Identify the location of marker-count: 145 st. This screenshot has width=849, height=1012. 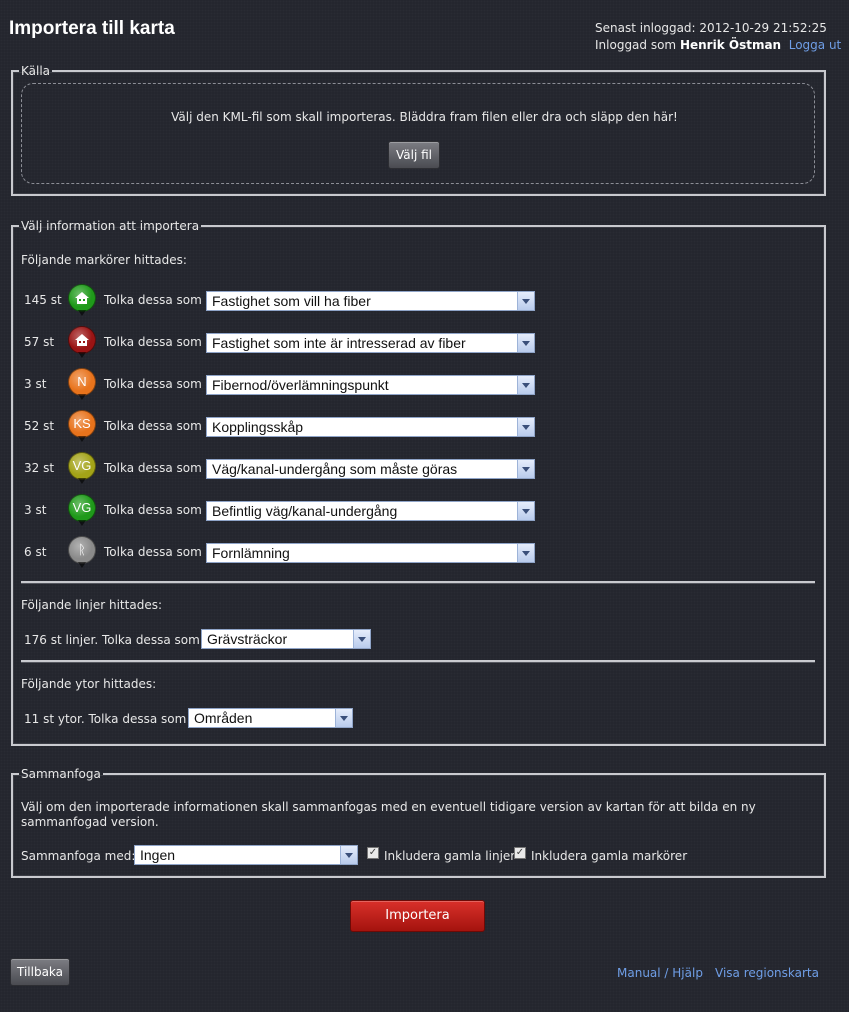
(43, 300).